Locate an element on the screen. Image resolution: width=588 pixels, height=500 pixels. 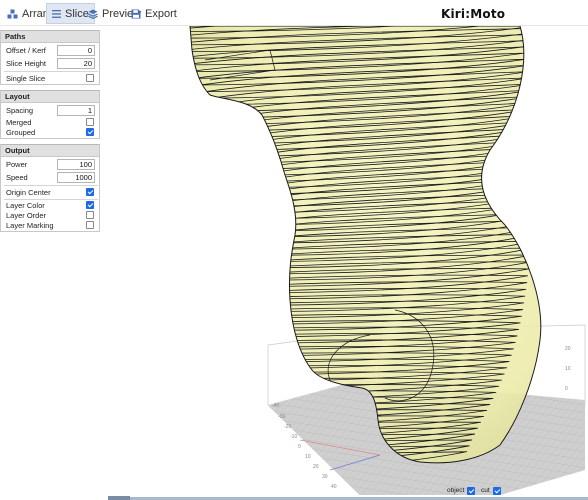
cut-toggle: cut is located at coordinates (491, 490).